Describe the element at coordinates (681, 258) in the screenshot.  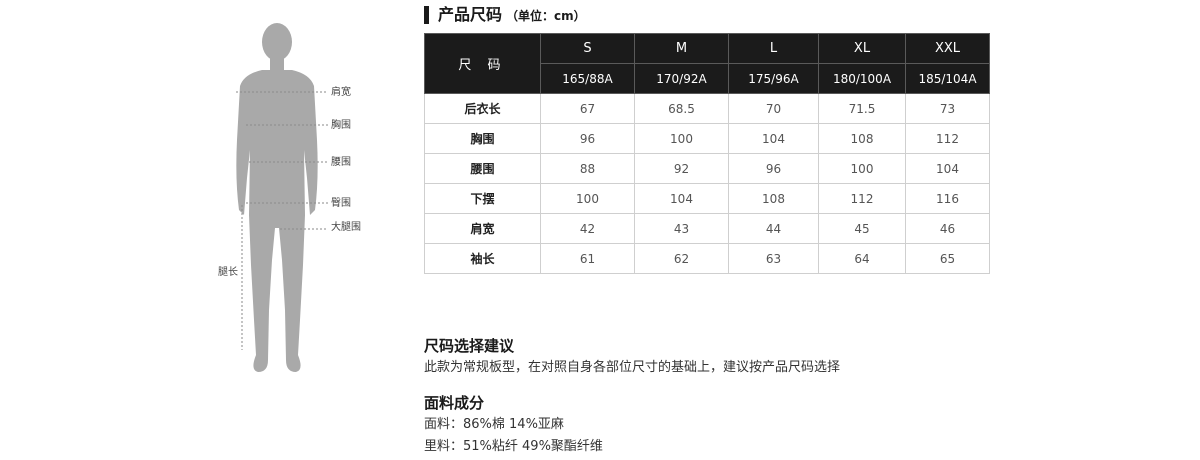
I see `table-cell: 62` at that location.